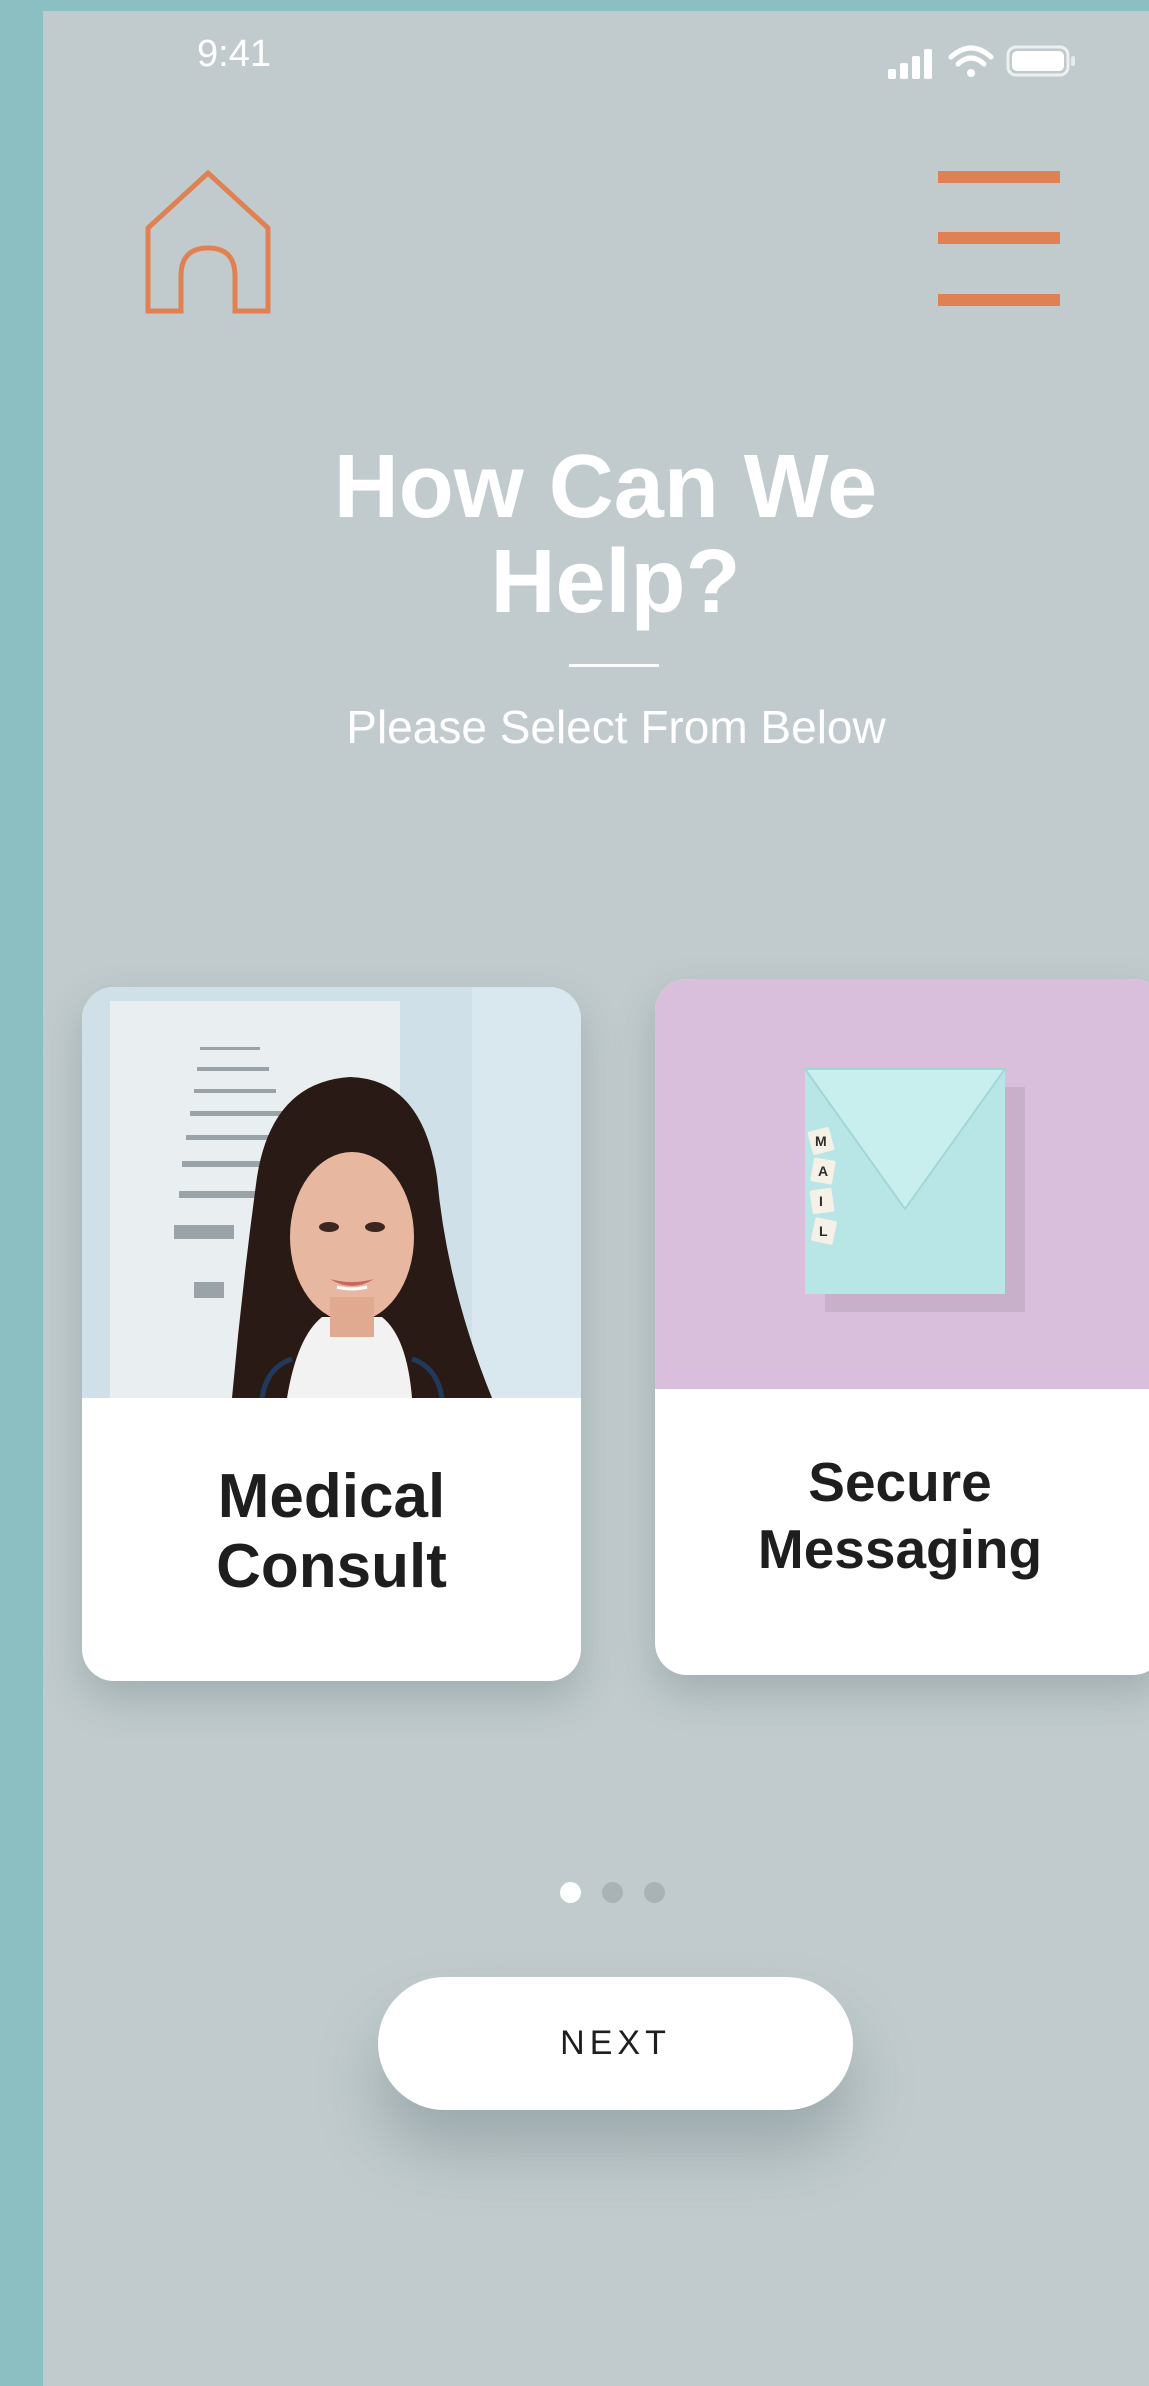  Describe the element at coordinates (615, 582) in the screenshot. I see `title-line-2: Help?` at that location.